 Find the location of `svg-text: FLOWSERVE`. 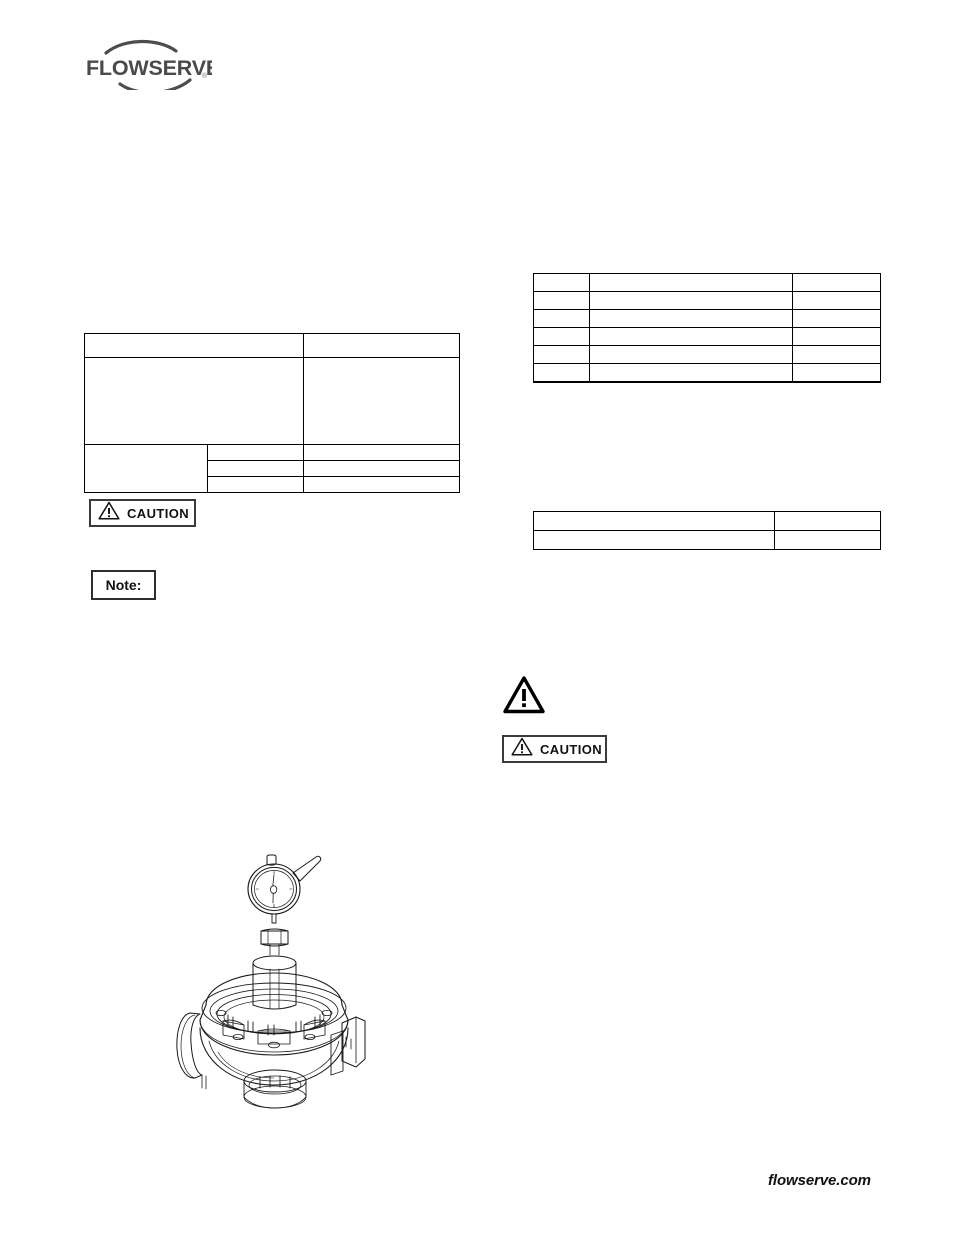

svg-text: FLOWSERVE is located at coordinates (149, 68).